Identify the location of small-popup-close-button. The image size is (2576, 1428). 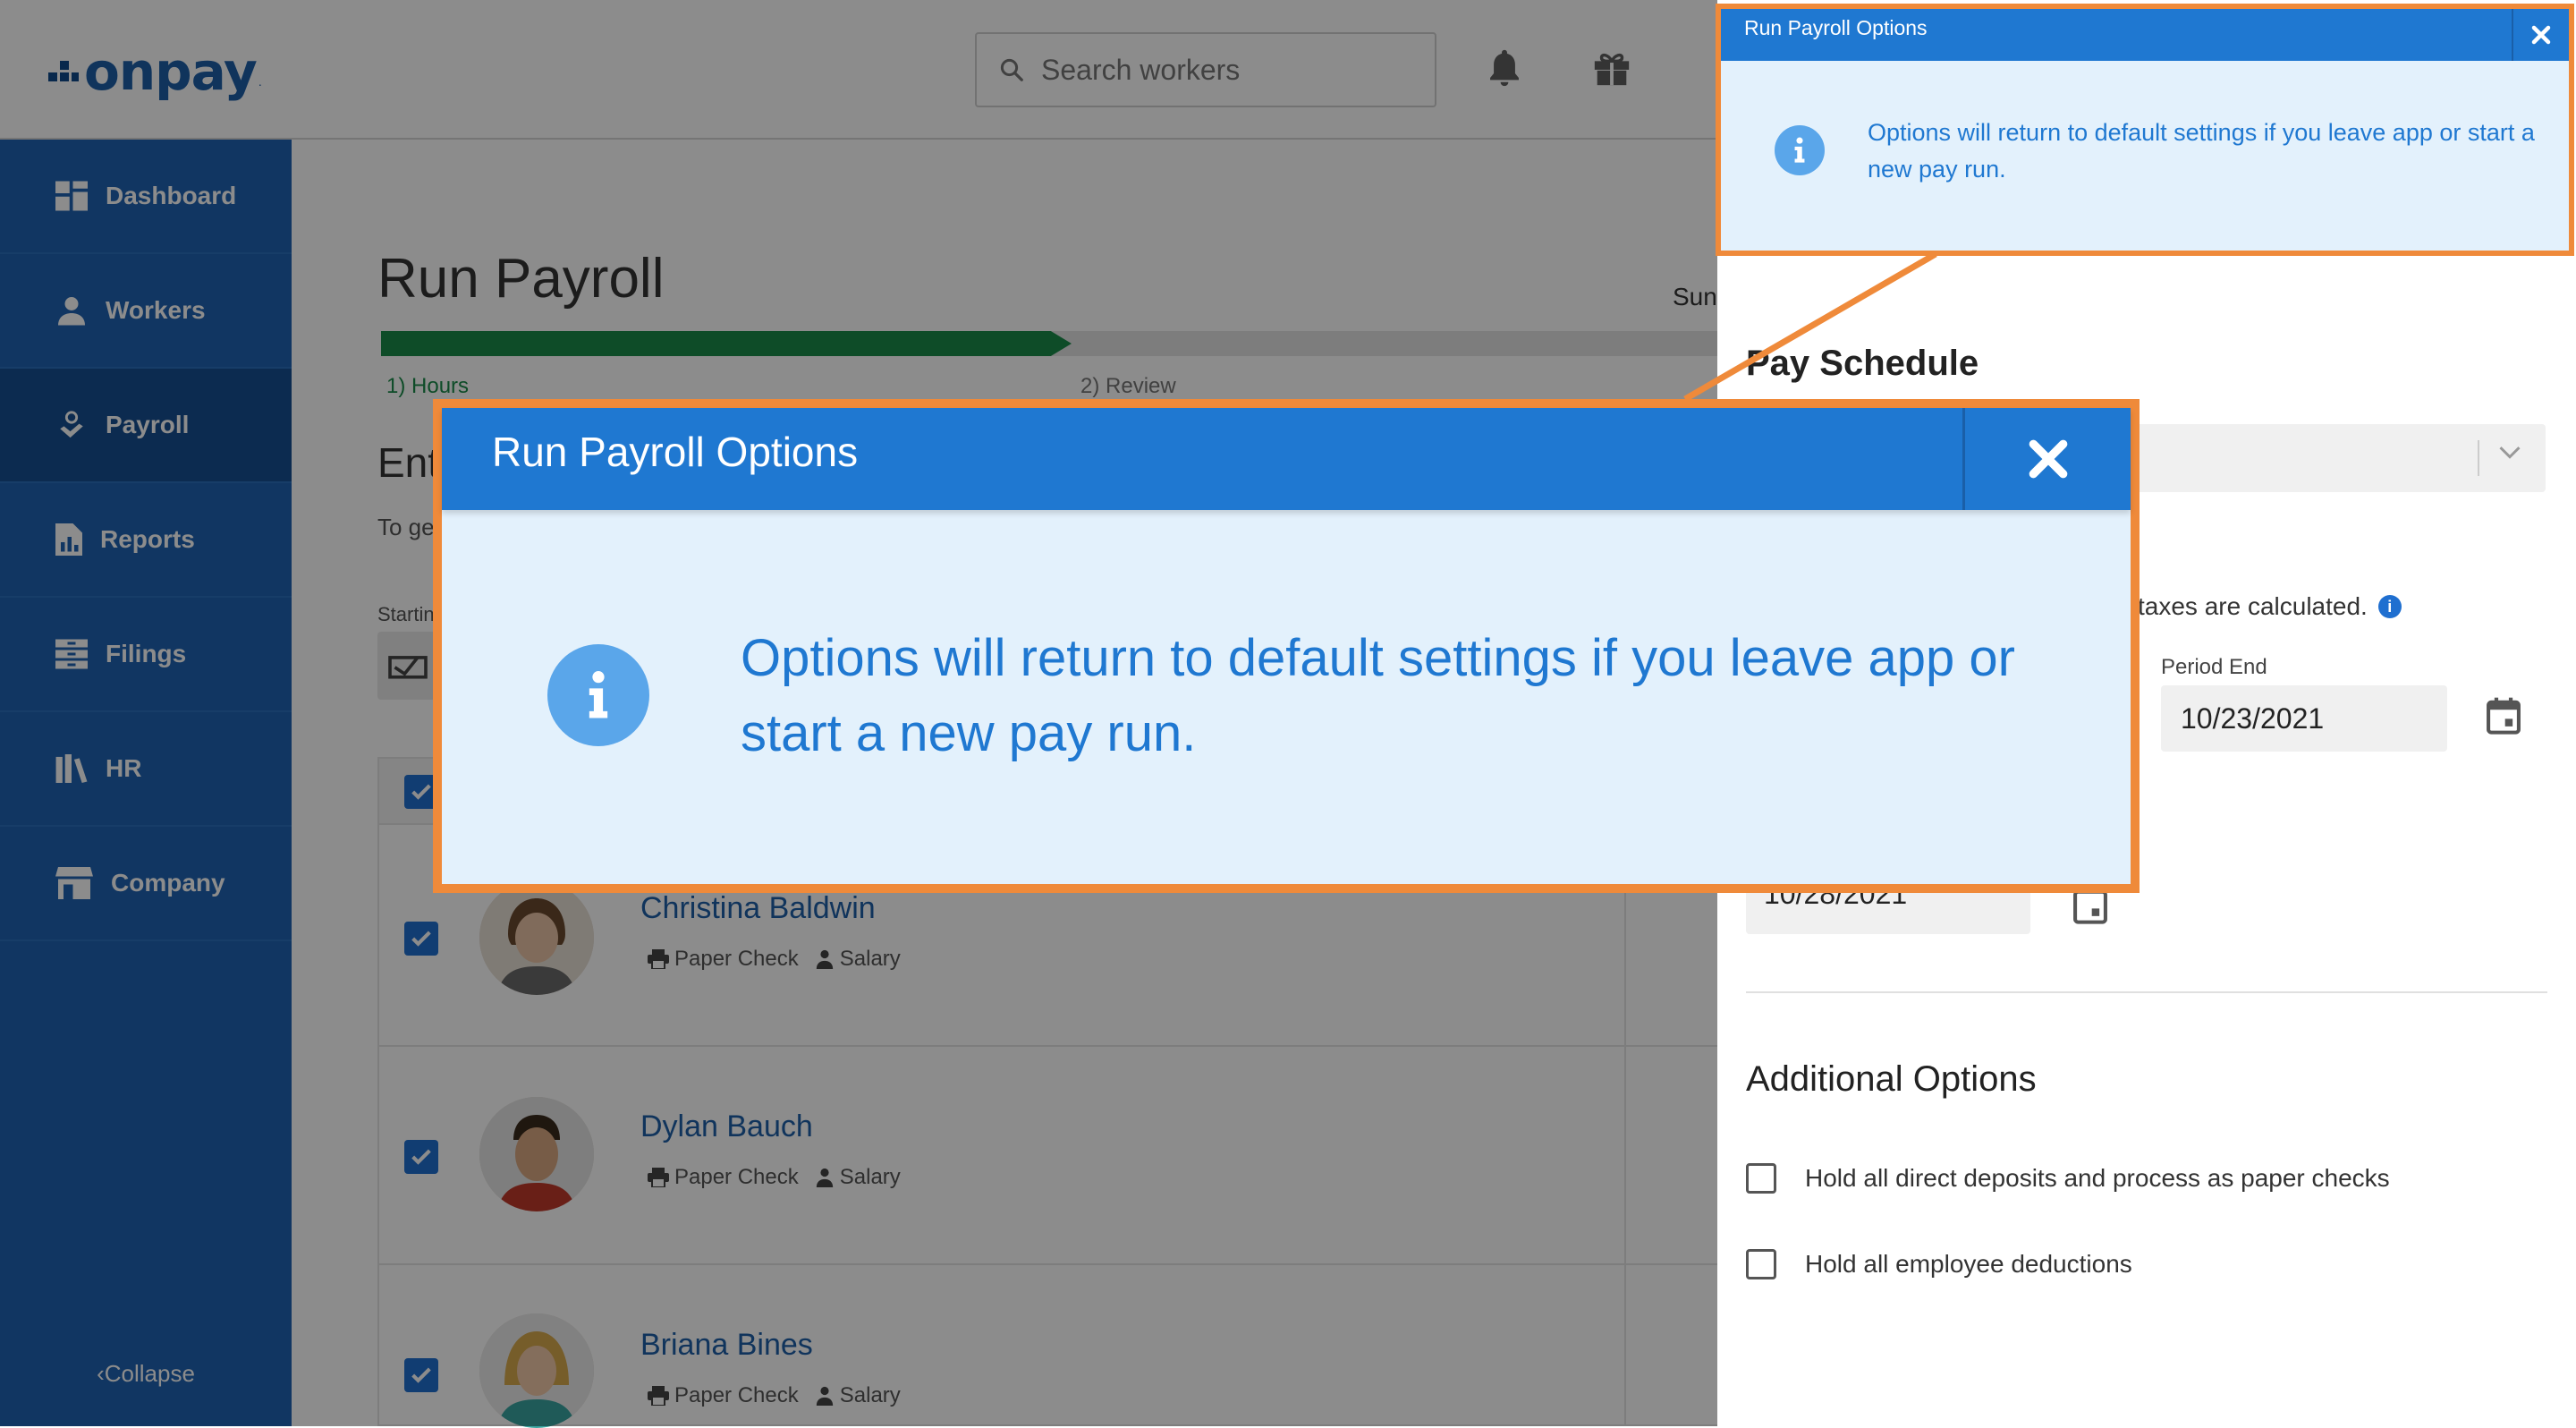
(2540, 35).